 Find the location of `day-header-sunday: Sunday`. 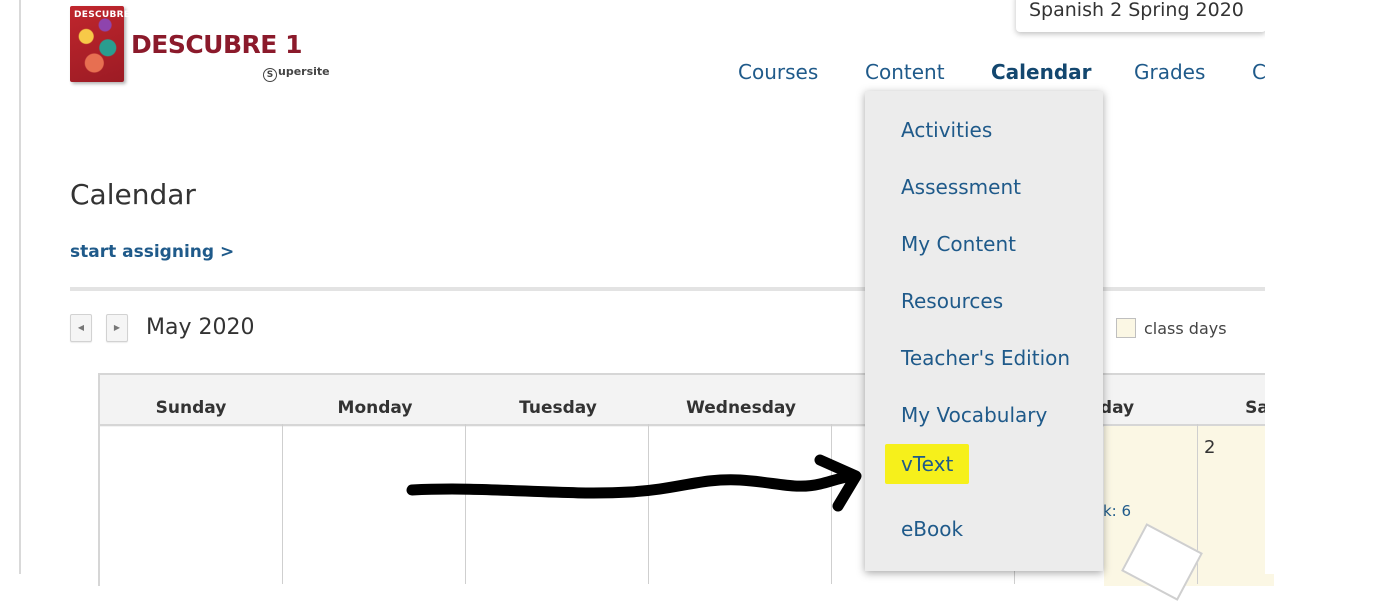

day-header-sunday: Sunday is located at coordinates (191, 408).